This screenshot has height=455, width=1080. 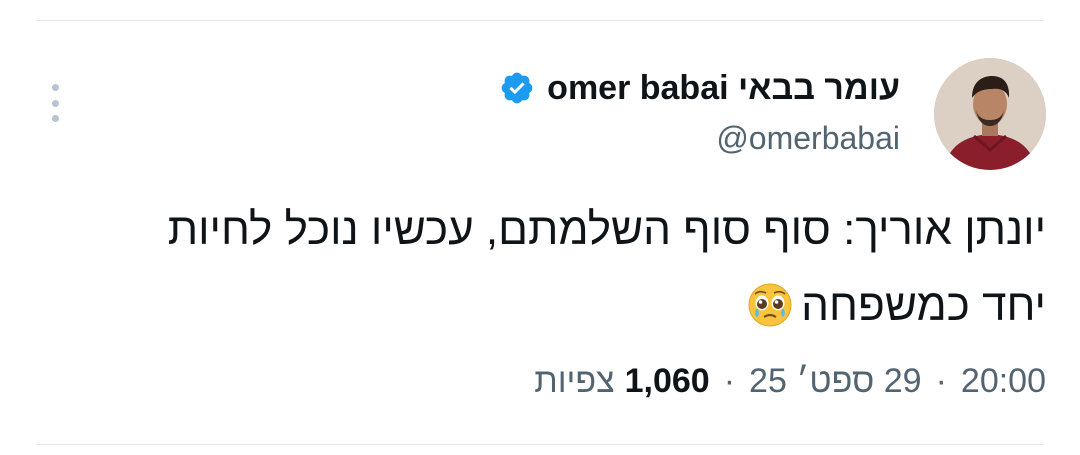 I want to click on display-name: עומר בבאי omer babai, so click(x=723, y=88).